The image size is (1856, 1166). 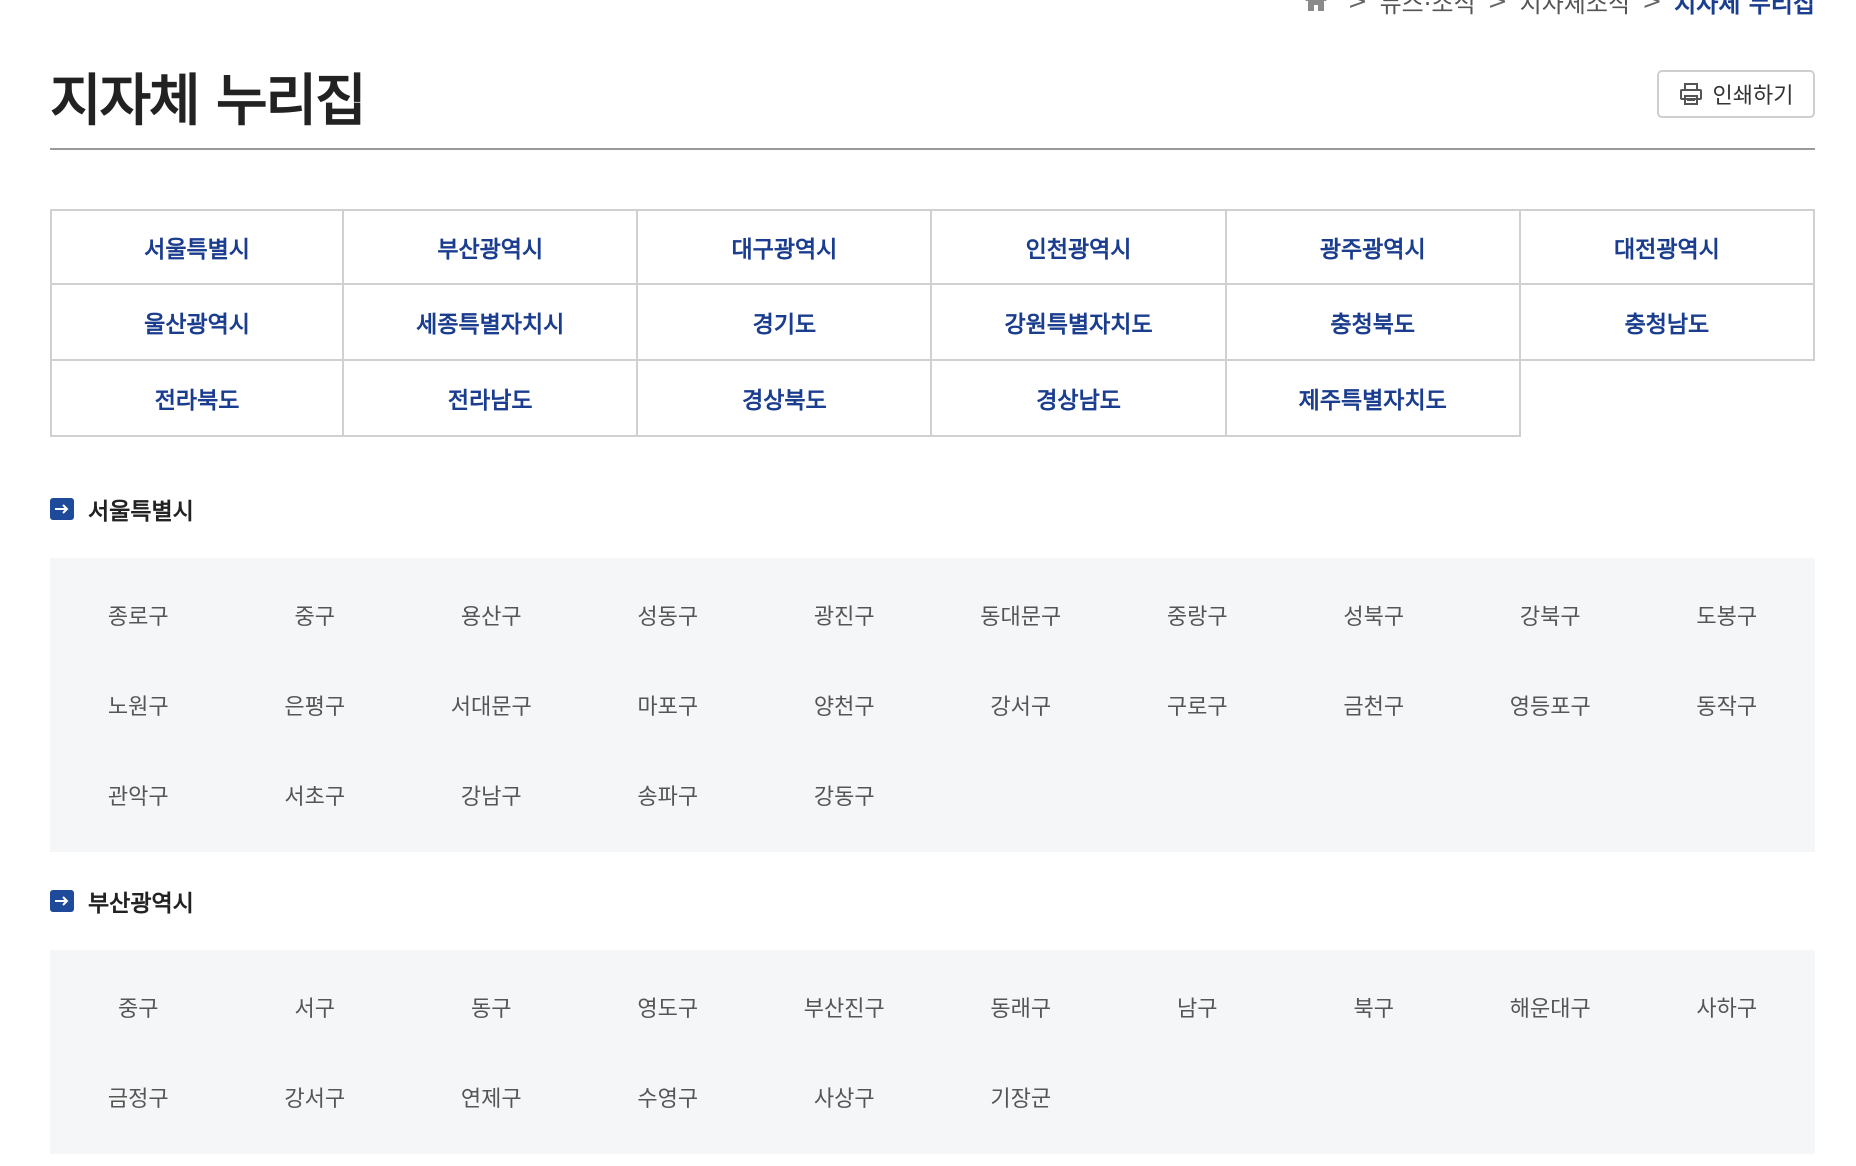 I want to click on district-item: 성북구, so click(x=1374, y=615).